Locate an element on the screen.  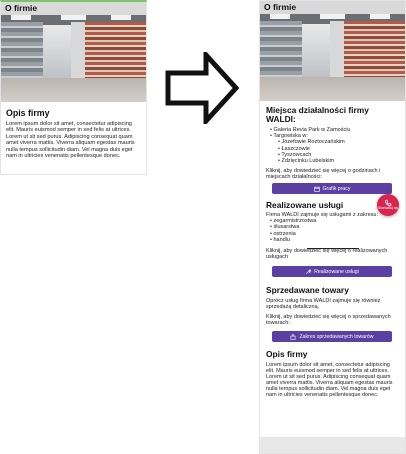
fab-label: Skontaktuj się is located at coordinates (388, 208).